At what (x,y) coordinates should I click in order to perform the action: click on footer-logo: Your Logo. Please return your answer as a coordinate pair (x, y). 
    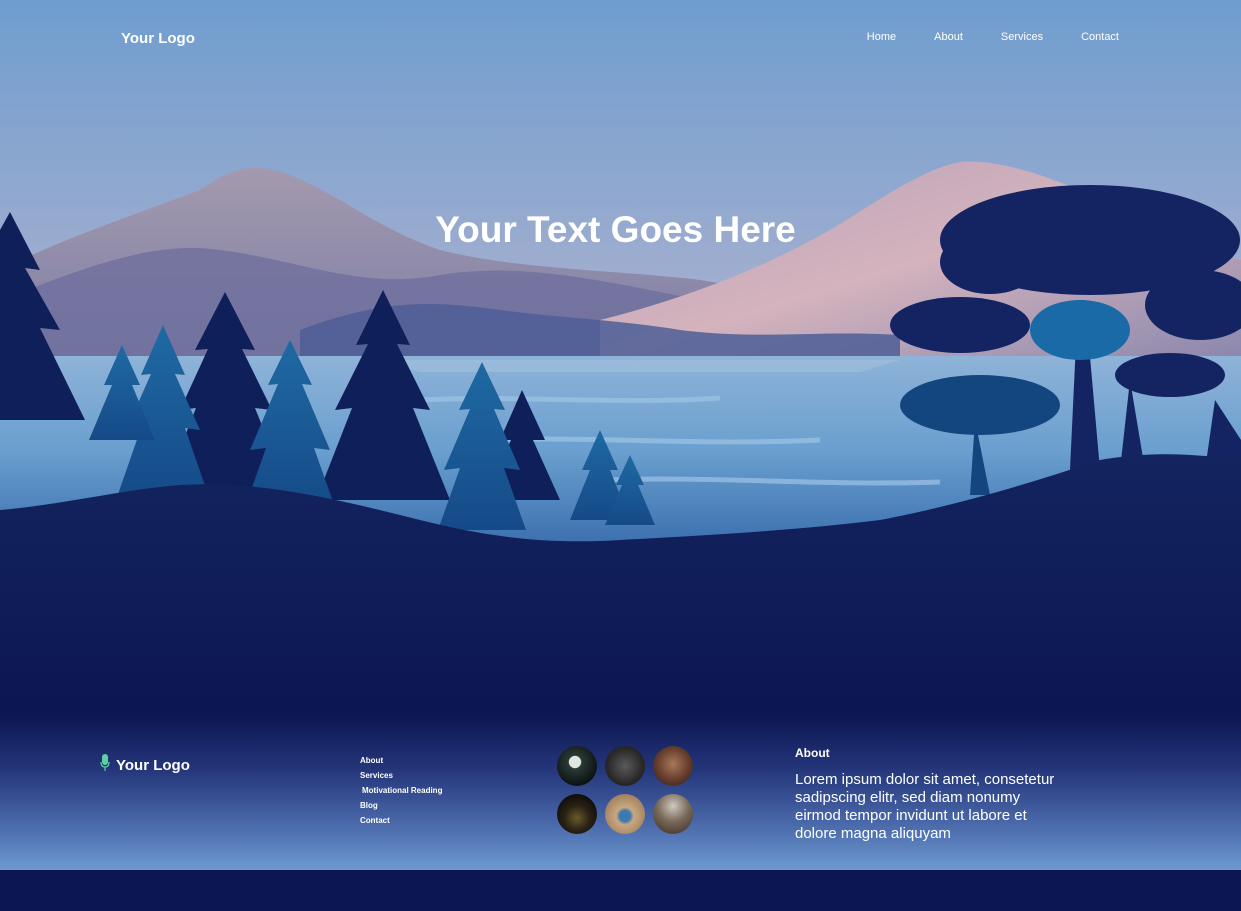
    Looking at the image, I should click on (145, 765).